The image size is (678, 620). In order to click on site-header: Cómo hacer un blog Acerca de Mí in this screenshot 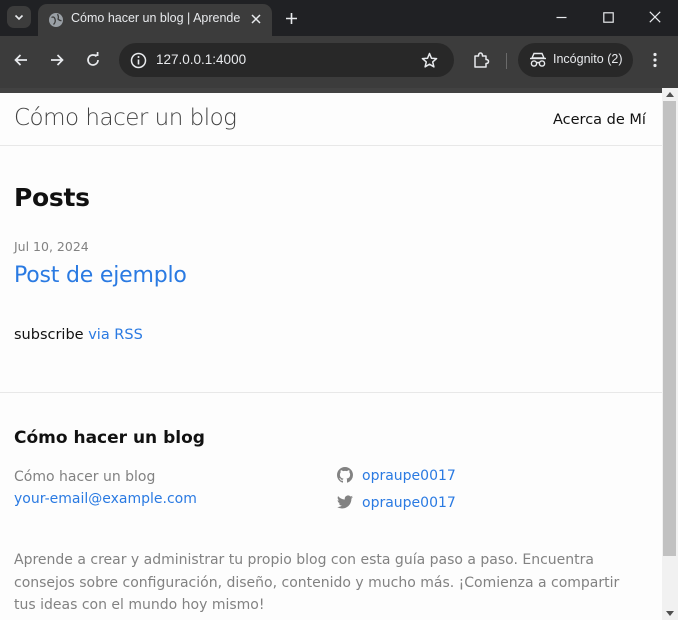, I will do `click(331, 117)`.